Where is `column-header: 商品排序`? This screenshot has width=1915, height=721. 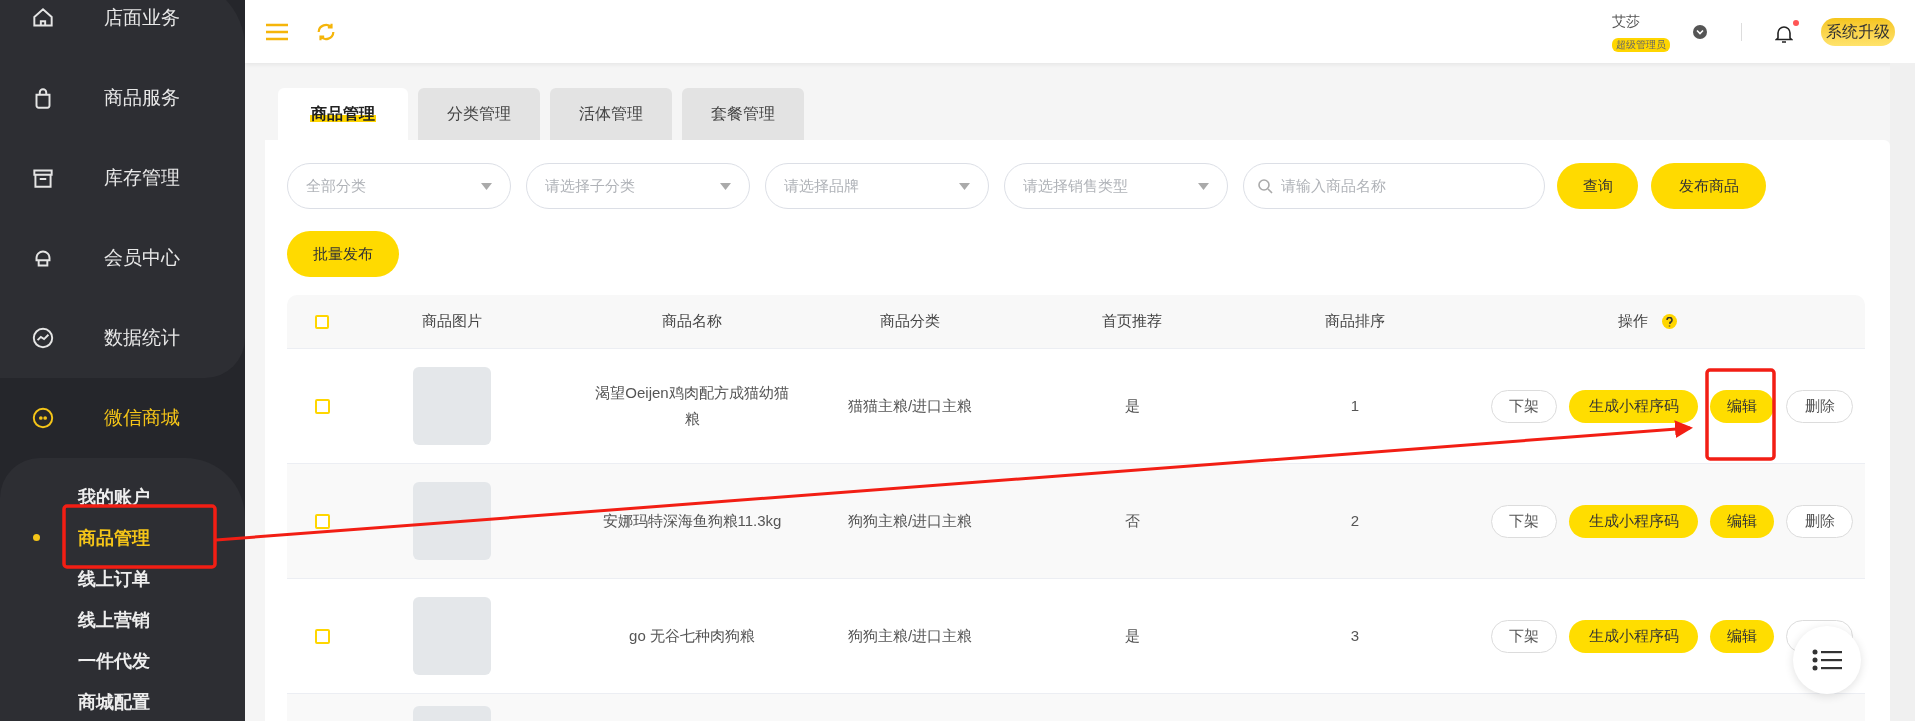
column-header: 商品排序 is located at coordinates (1355, 321).